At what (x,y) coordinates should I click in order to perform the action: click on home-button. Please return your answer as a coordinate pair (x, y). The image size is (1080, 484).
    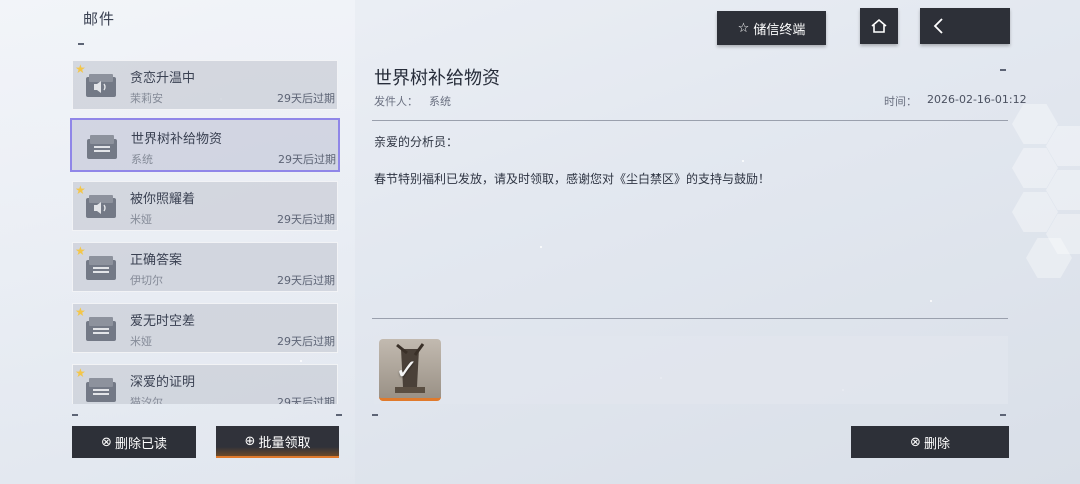
    Looking at the image, I should click on (879, 26).